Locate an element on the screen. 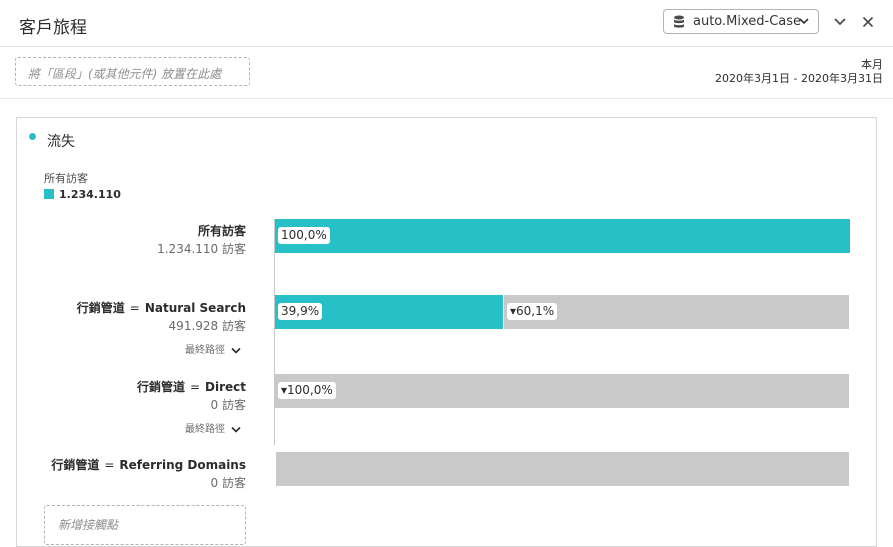  touchpoint-title: 行銷管道 = Direct is located at coordinates (191, 386).